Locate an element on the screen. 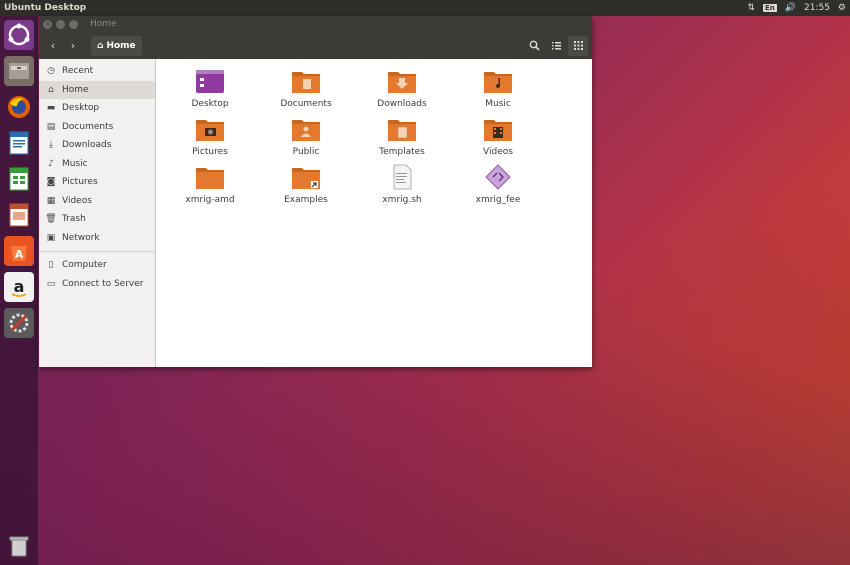 The width and height of the screenshot is (850, 565). file-label: Documents is located at coordinates (306, 104).